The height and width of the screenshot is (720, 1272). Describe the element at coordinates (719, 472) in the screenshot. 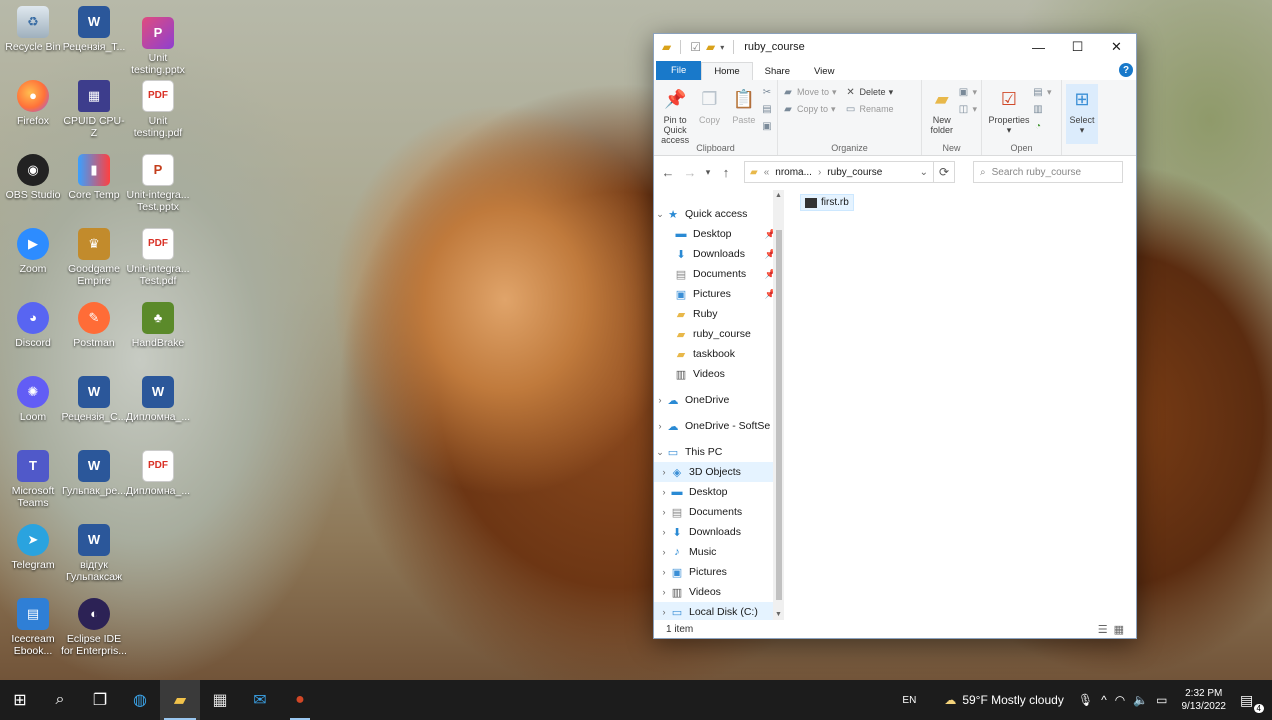

I see `nav-item: › ◈ 3D Objects` at that location.